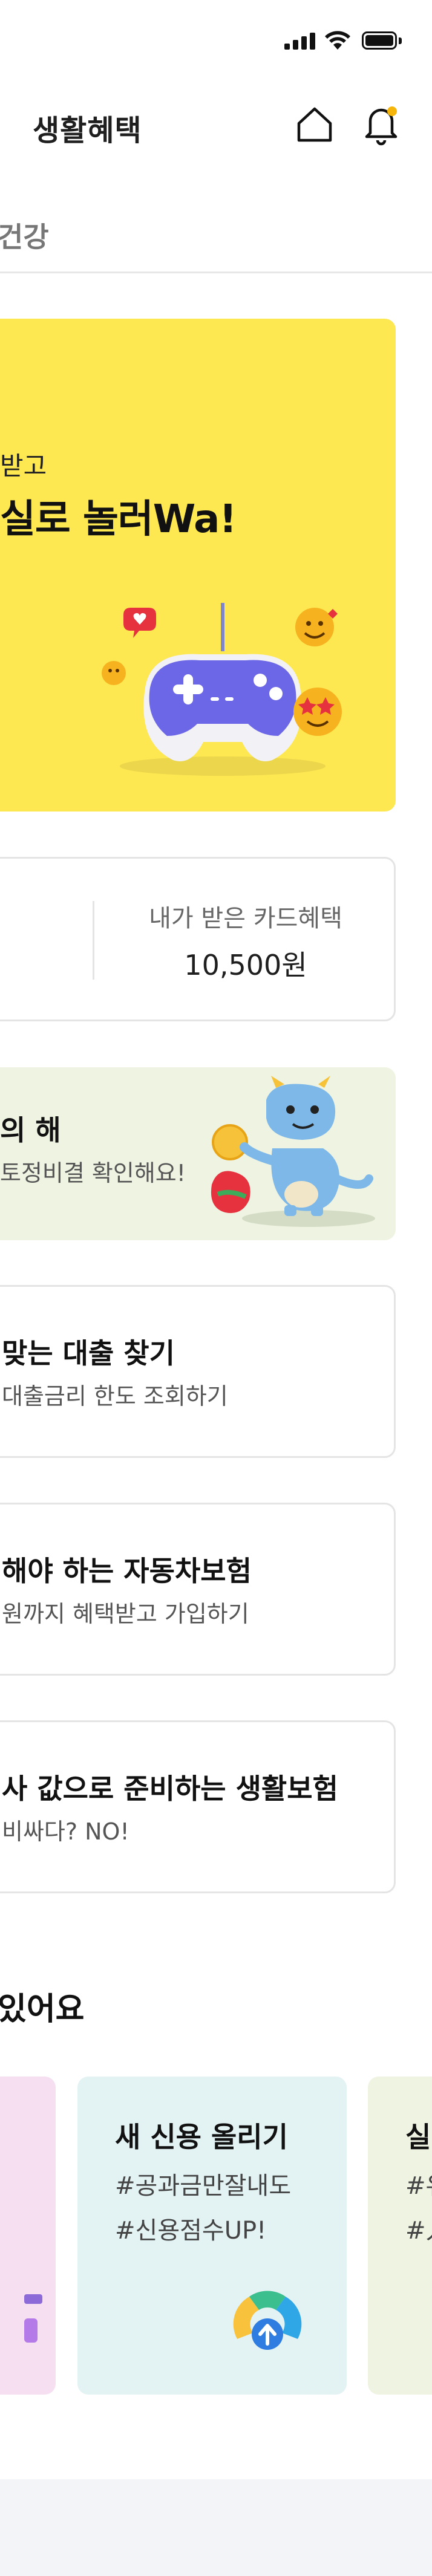  I want to click on tile-hashtag: #유, so click(418, 2186).